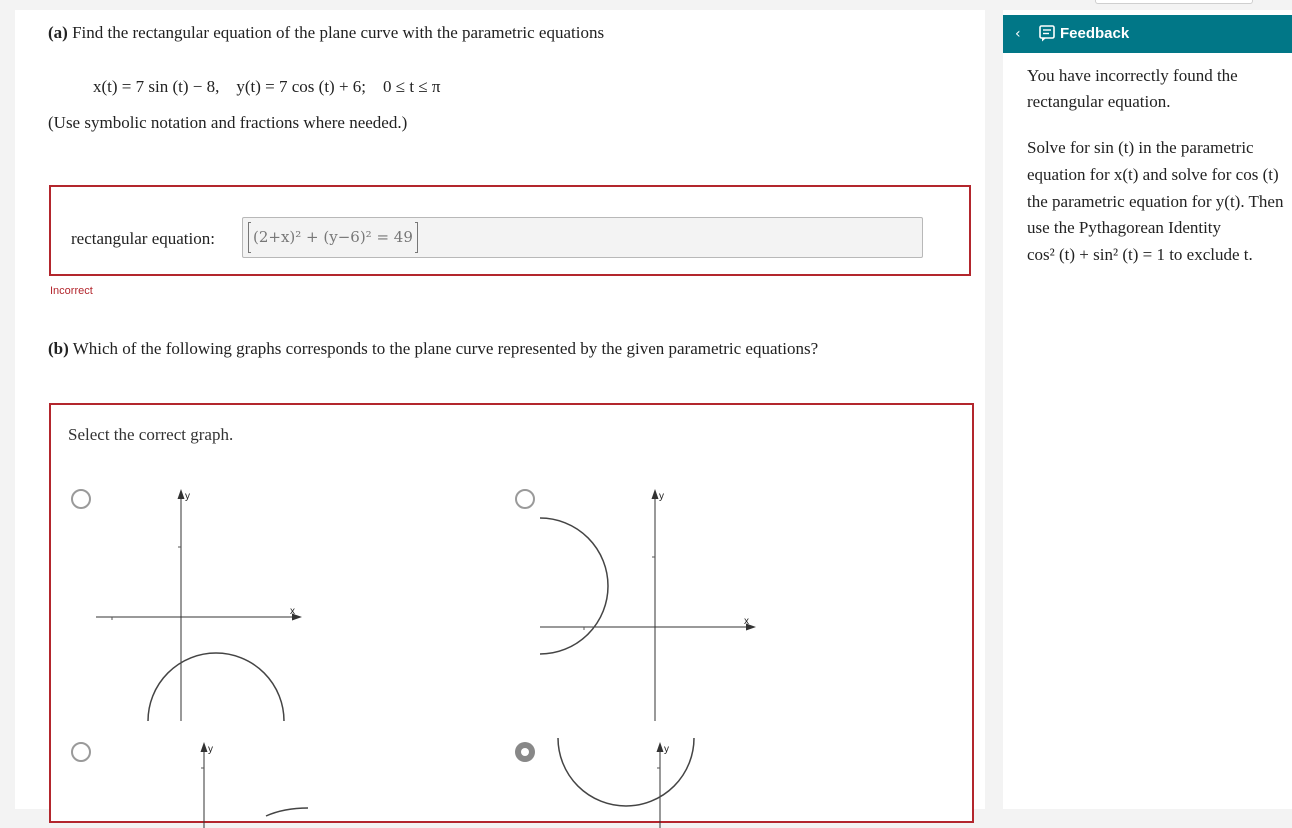 The width and height of the screenshot is (1292, 828). I want to click on curve-right-semicircle, so click(574, 586).